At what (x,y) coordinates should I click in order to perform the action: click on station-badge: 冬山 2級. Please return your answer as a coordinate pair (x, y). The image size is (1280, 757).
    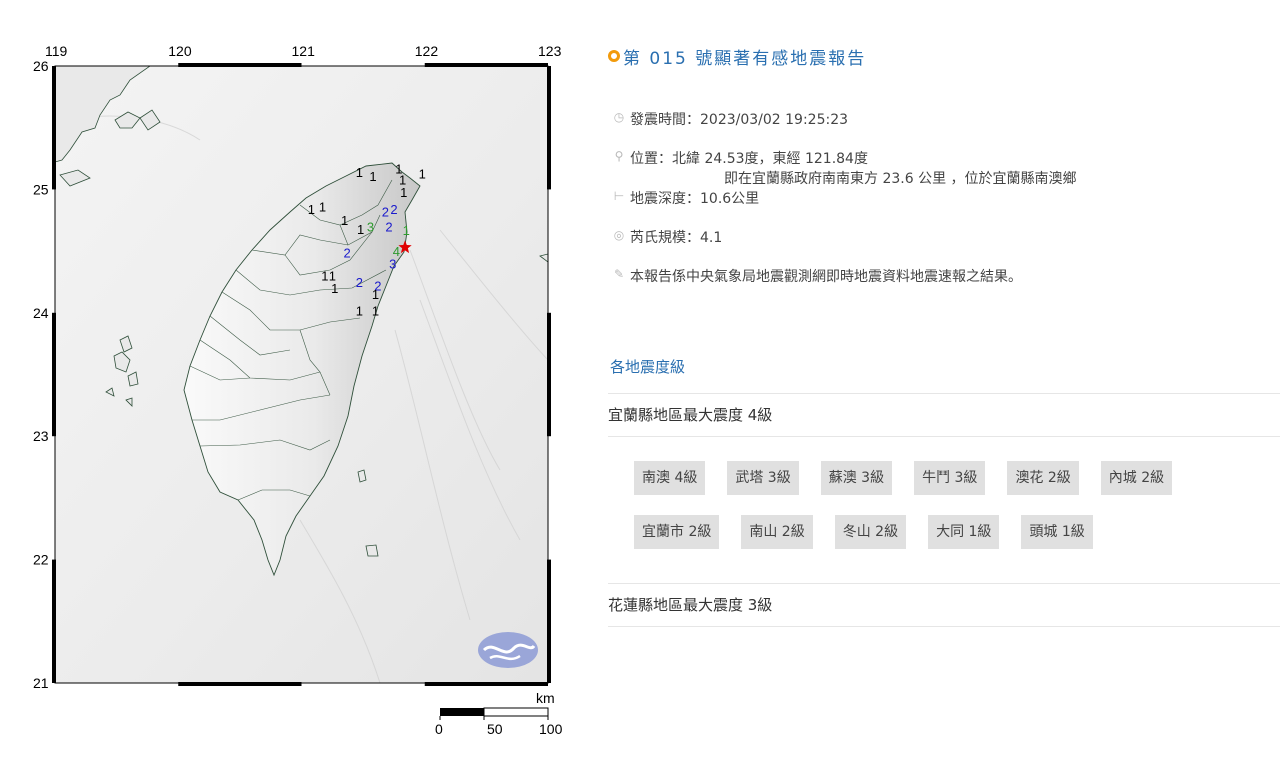
    Looking at the image, I should click on (870, 532).